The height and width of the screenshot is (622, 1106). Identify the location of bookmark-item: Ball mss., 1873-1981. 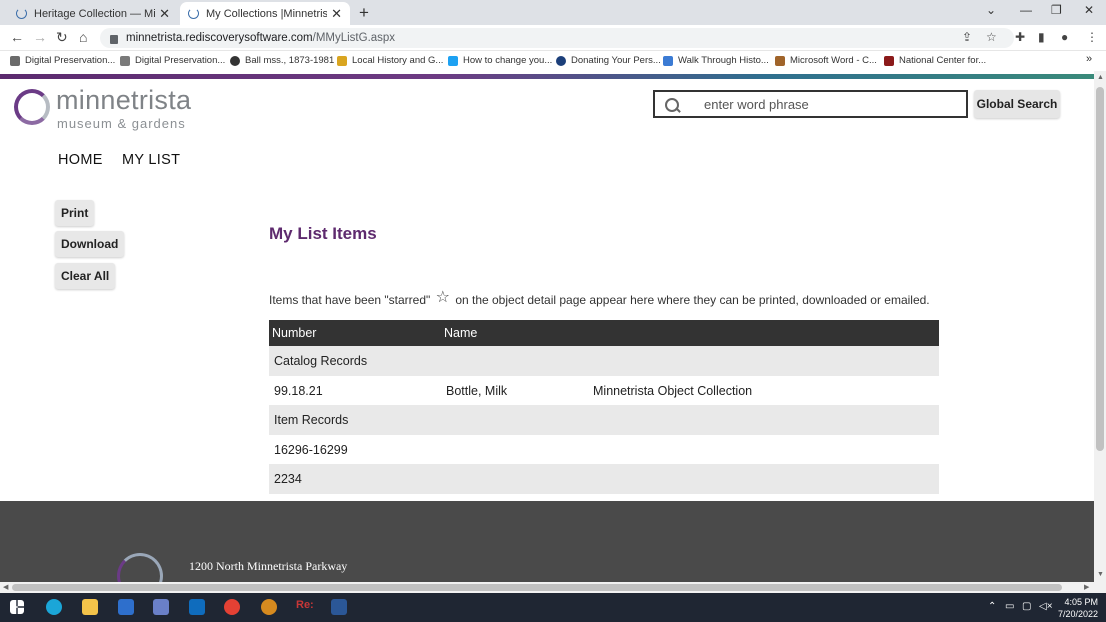
(282, 60).